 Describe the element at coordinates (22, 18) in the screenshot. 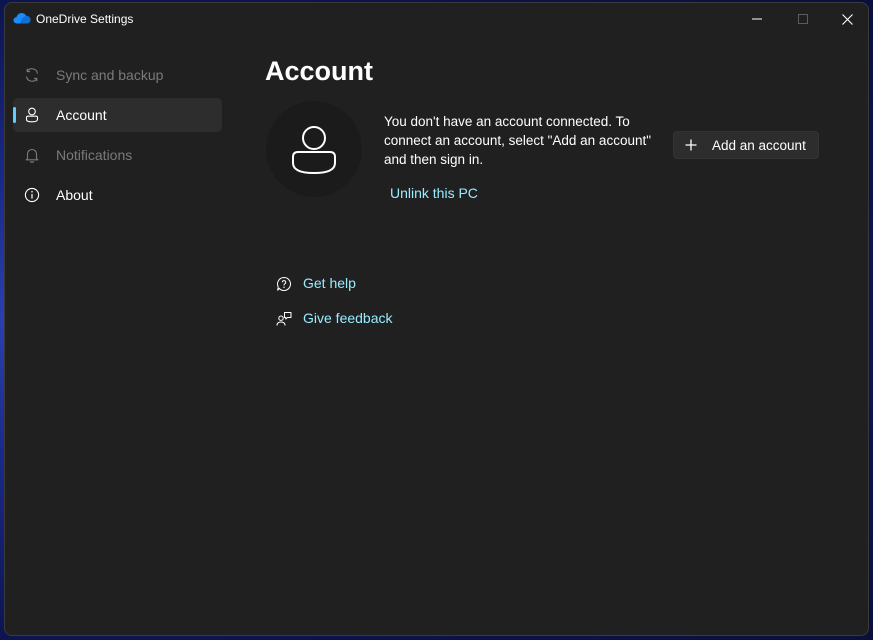

I see `onedrive-cloud-icon` at that location.